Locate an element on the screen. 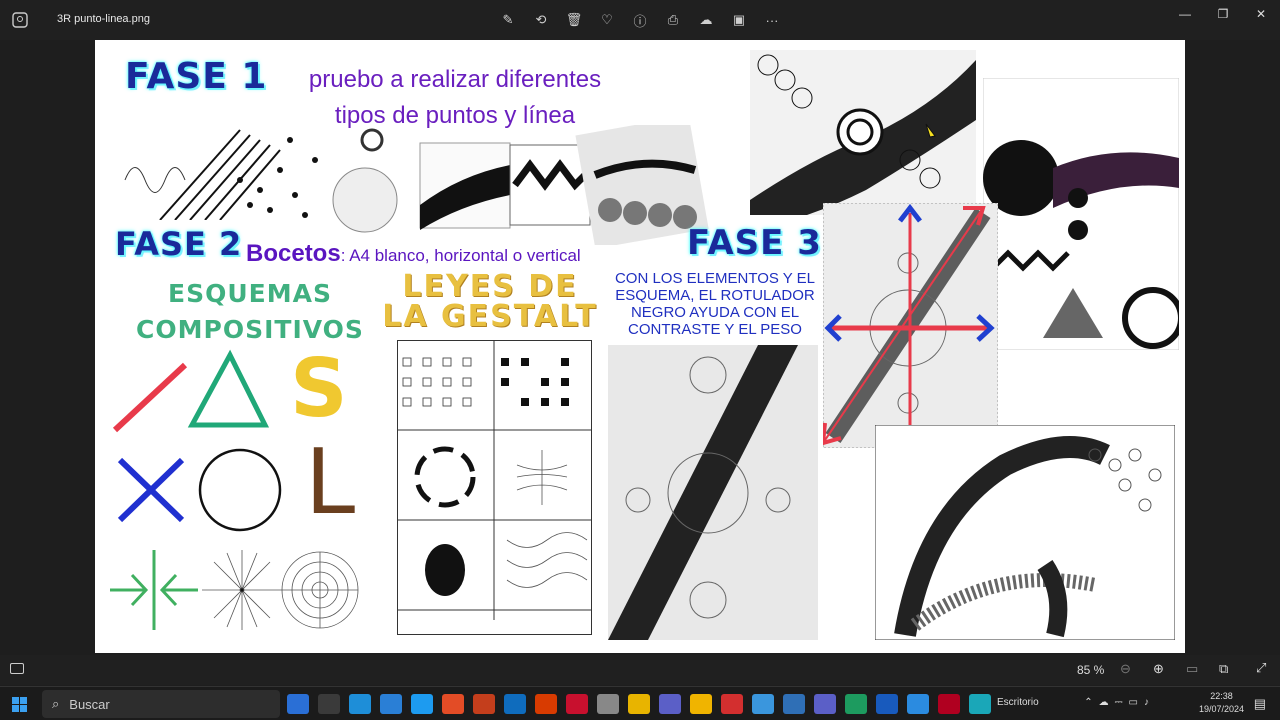 This screenshot has width=1280, height=720. image-toolbar: ✎ ⟲ 🗑 ♡ ⓘ ⎙ ☁ ▣ ··· is located at coordinates (640, 20).